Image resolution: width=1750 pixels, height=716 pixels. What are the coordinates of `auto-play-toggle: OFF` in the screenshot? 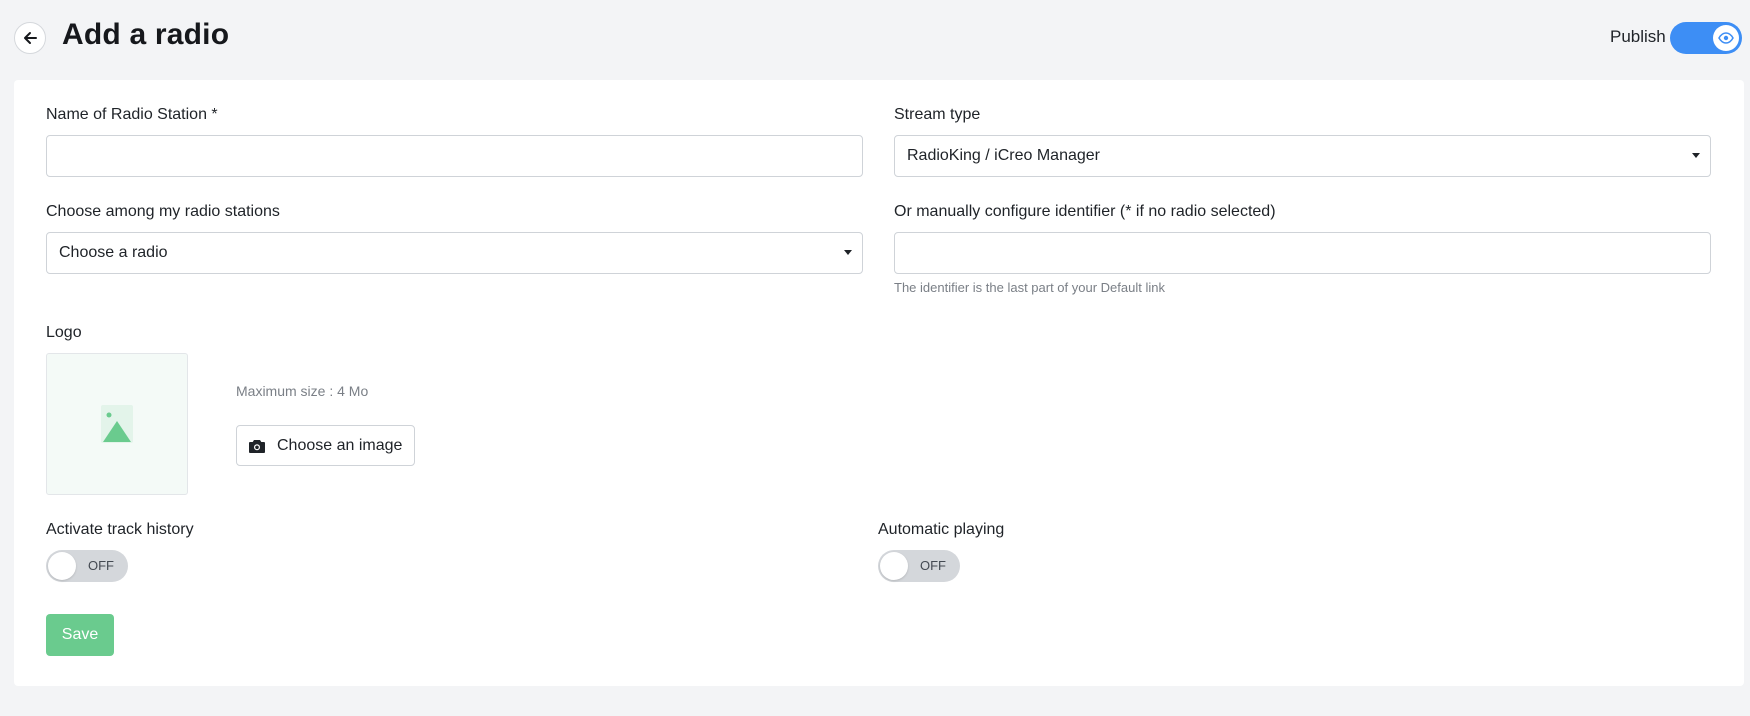 It's located at (919, 566).